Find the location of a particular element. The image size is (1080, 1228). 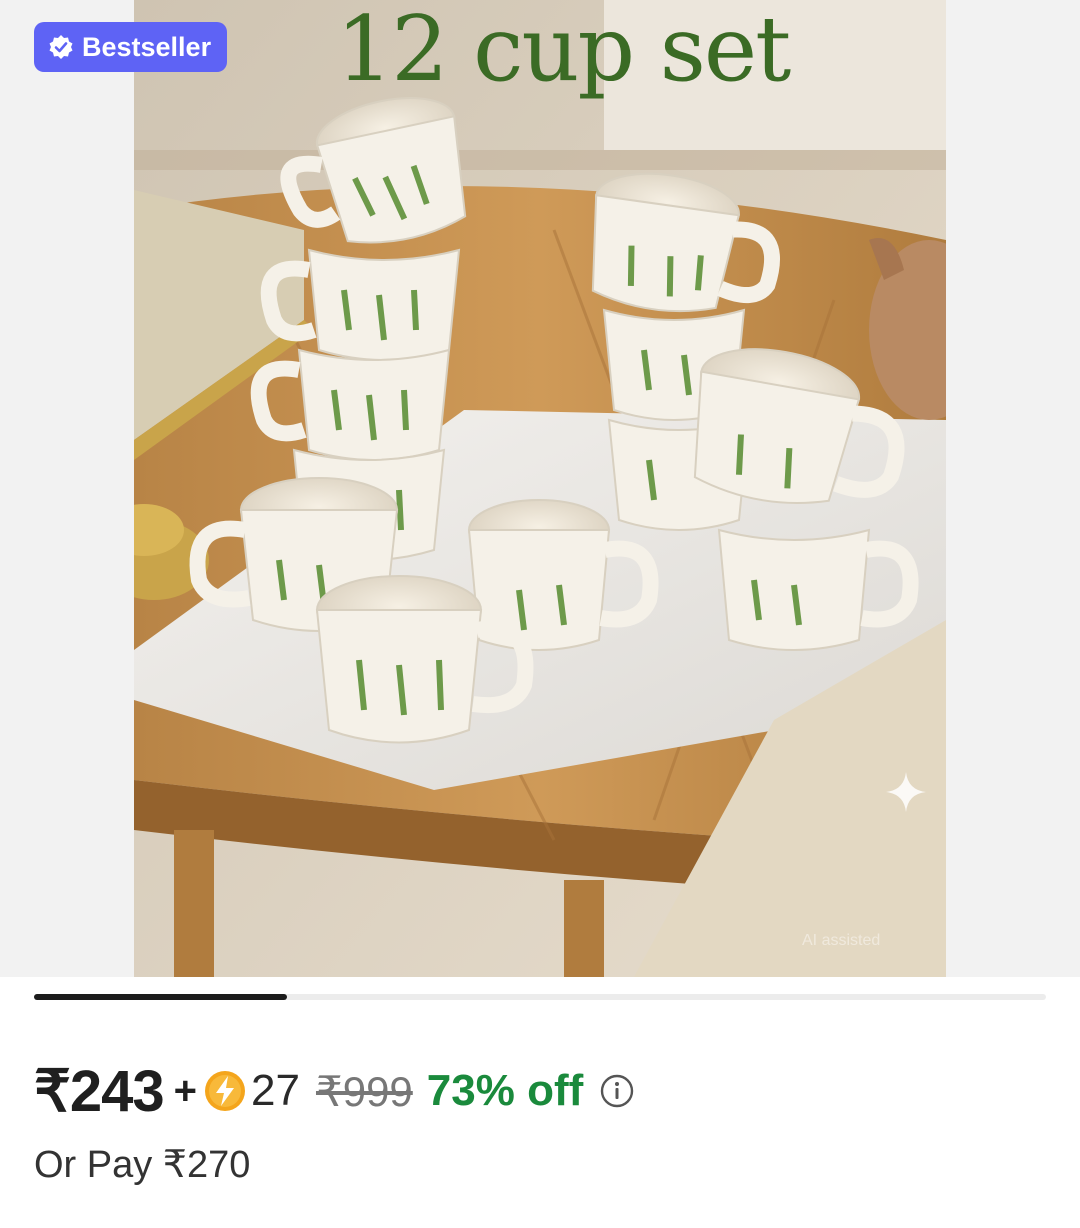

discount-label: 73% off is located at coordinates (505, 1090).